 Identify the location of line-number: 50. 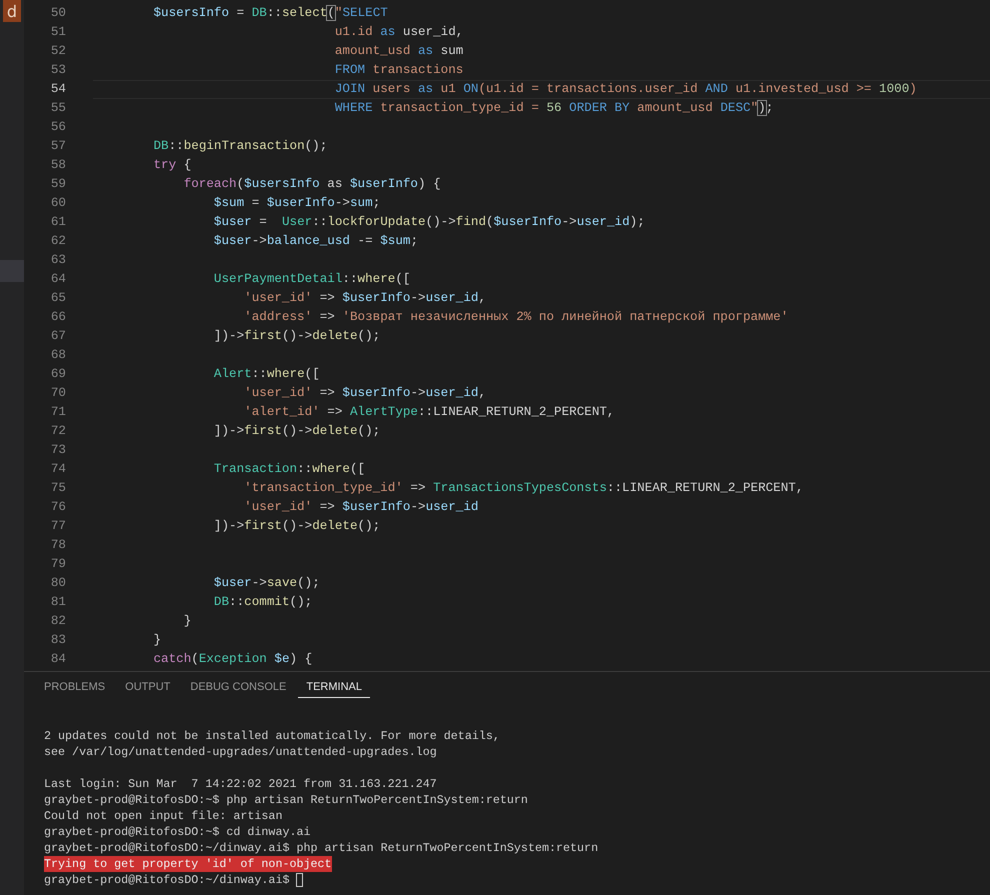
(58, 13).